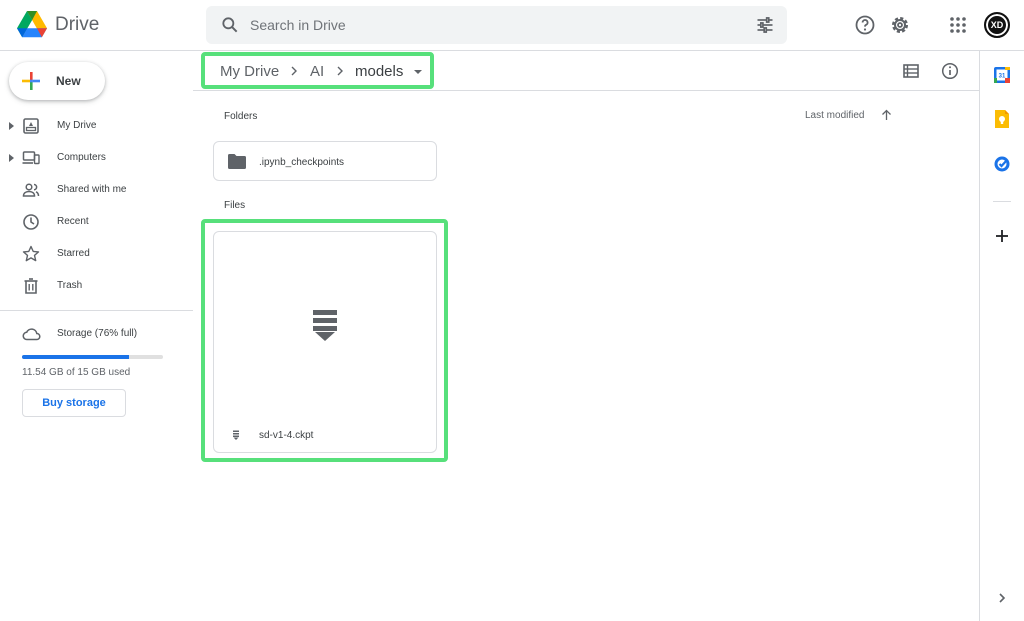  I want to click on info-icon, so click(950, 71).